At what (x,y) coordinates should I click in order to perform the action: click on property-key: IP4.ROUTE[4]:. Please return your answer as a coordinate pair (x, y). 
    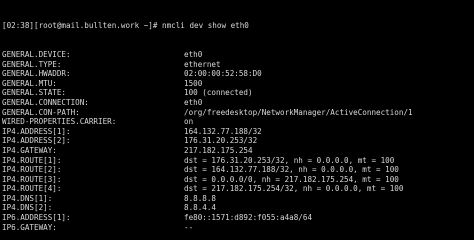
    Looking at the image, I should click on (32, 189).